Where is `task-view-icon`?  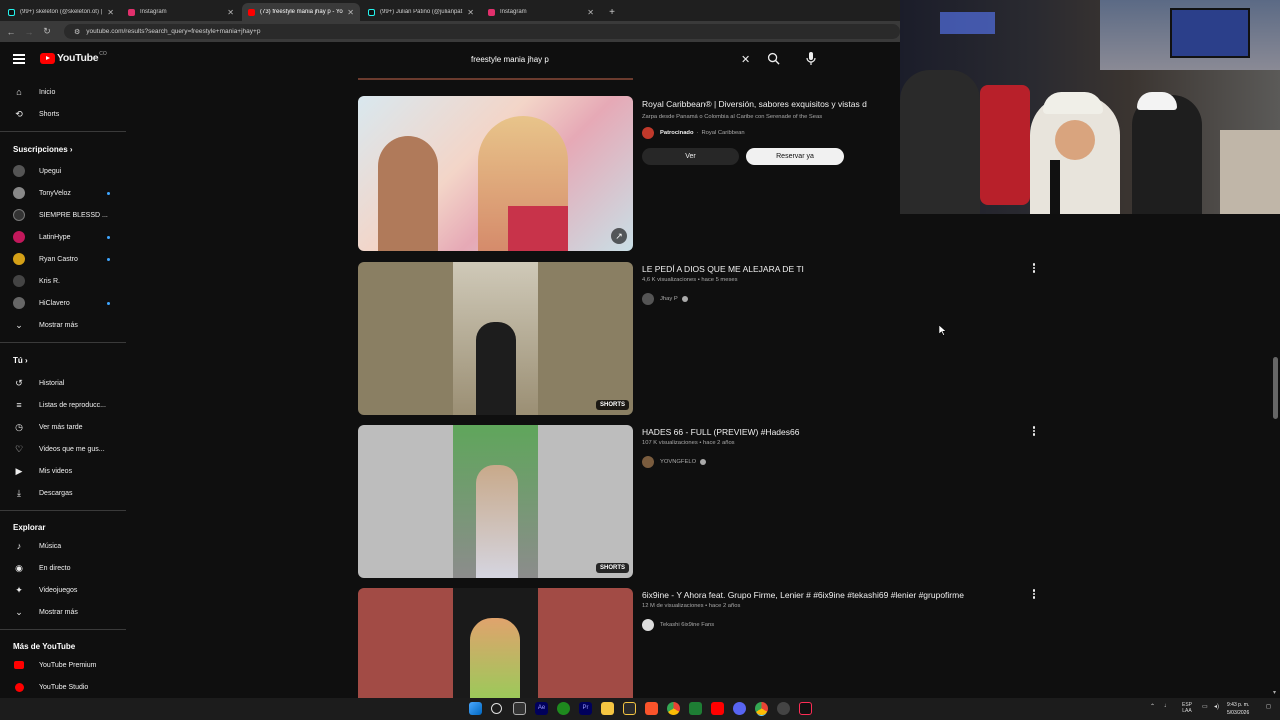 task-view-icon is located at coordinates (519, 708).